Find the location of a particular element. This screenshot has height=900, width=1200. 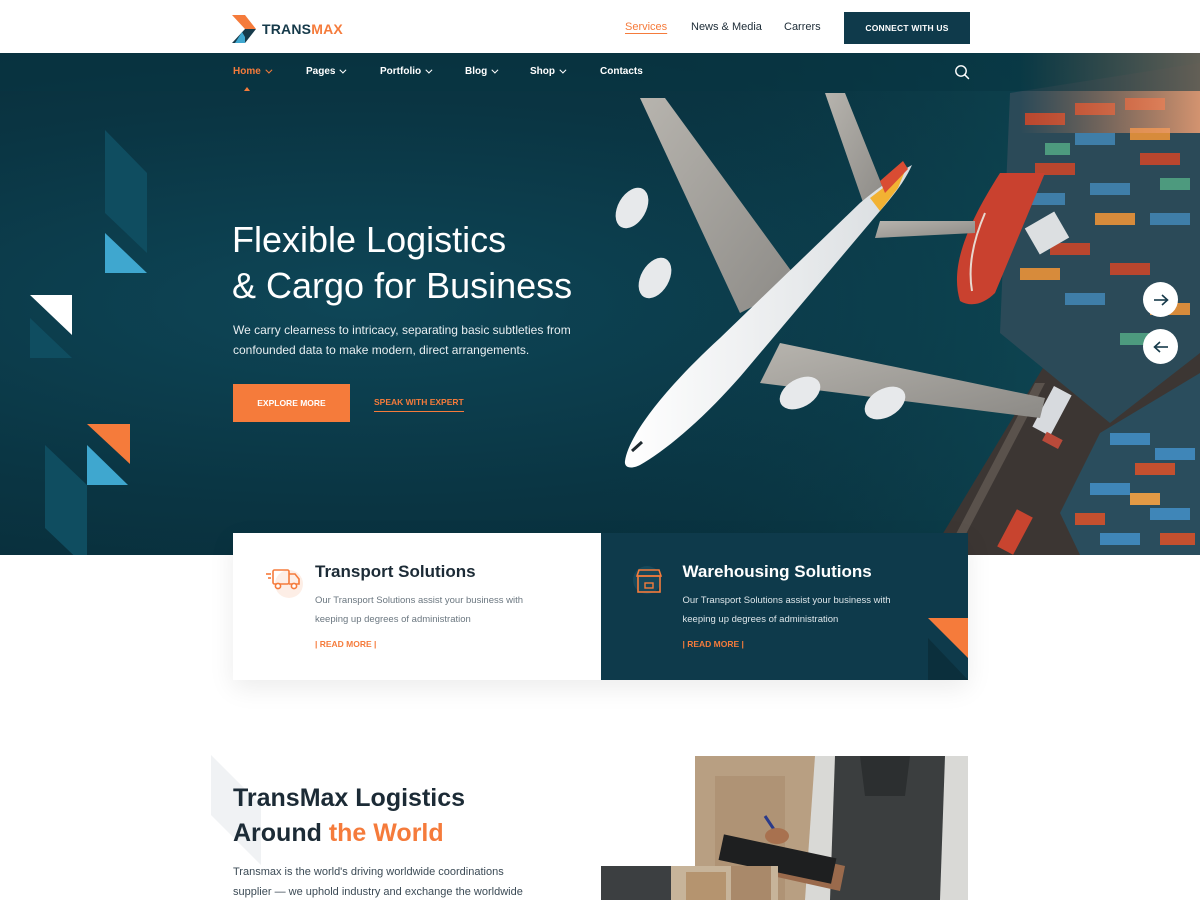

nav-item-label: Home is located at coordinates (247, 71).